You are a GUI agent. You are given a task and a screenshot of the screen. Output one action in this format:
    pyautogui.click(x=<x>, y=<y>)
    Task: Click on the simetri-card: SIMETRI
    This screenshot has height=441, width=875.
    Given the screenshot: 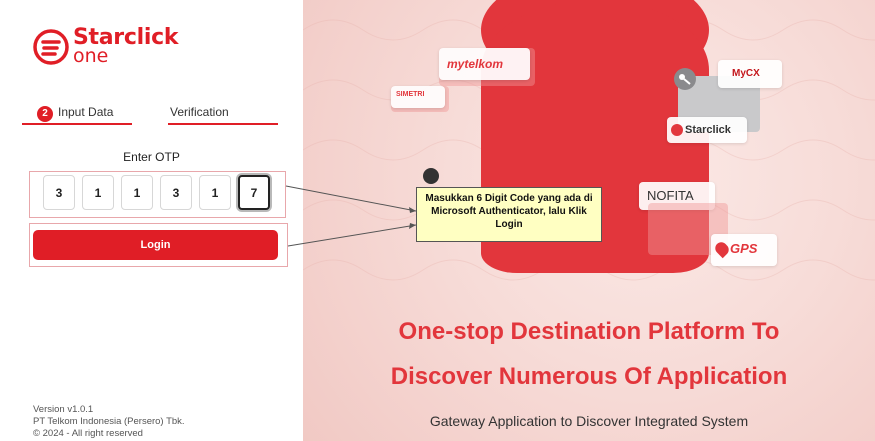 What is the action you would take?
    pyautogui.click(x=418, y=97)
    